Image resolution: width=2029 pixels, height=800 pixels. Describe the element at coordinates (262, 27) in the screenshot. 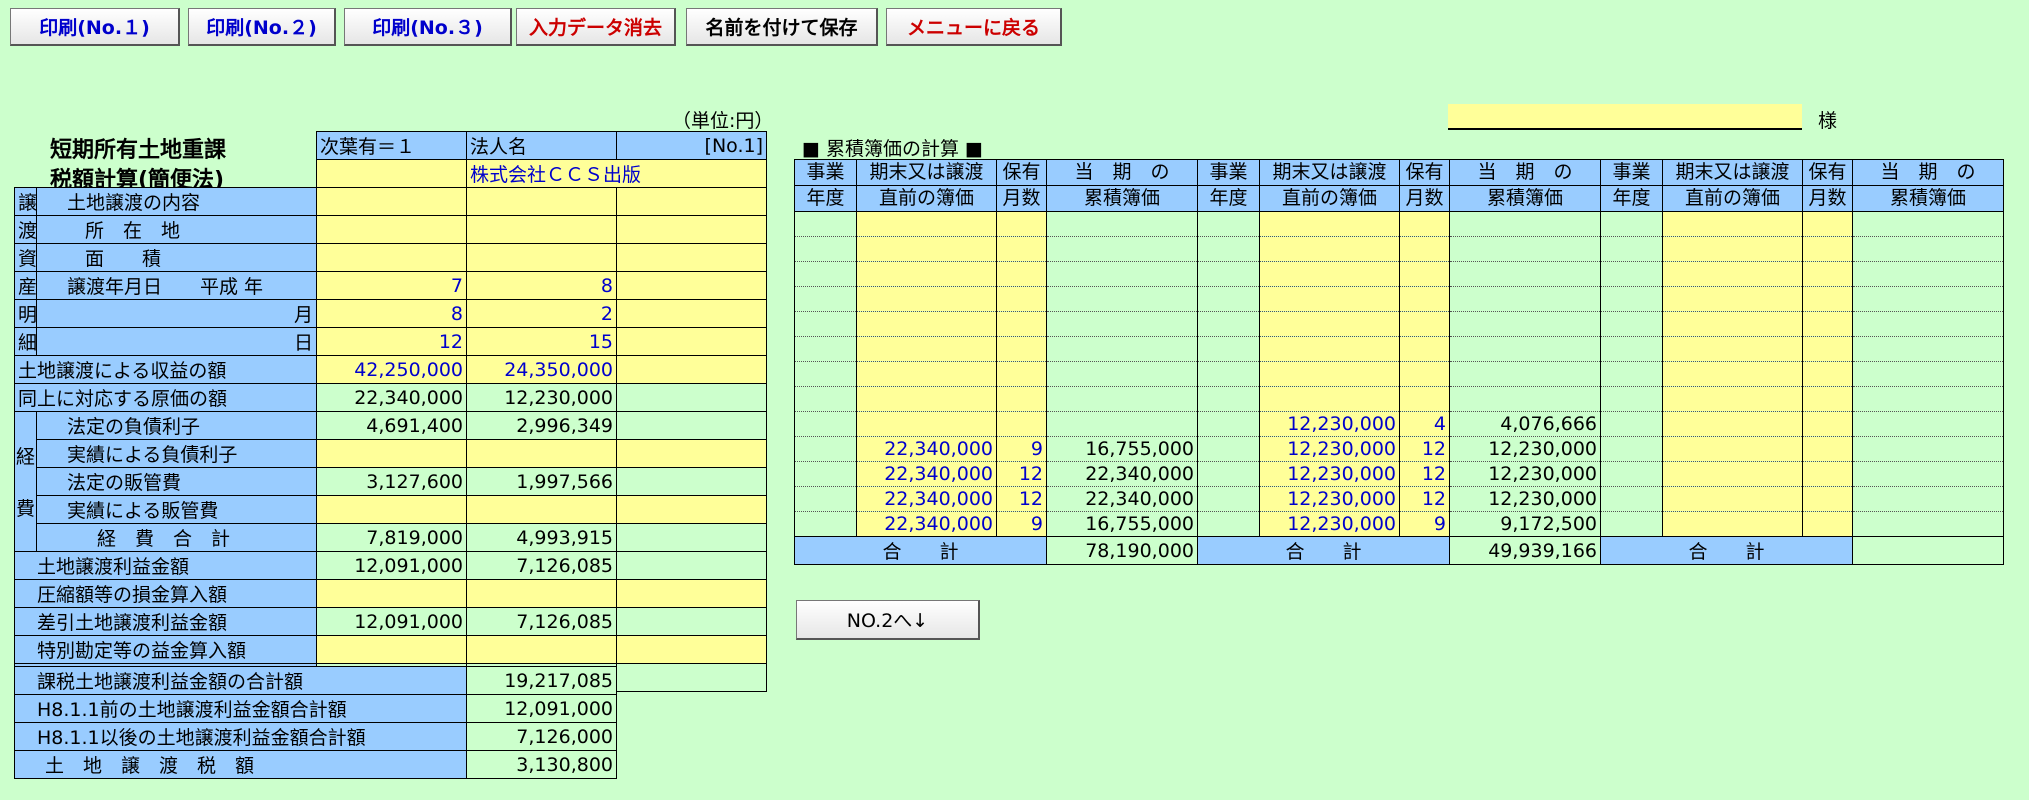

I see `print-no2-button: 印刷(No.２)` at that location.